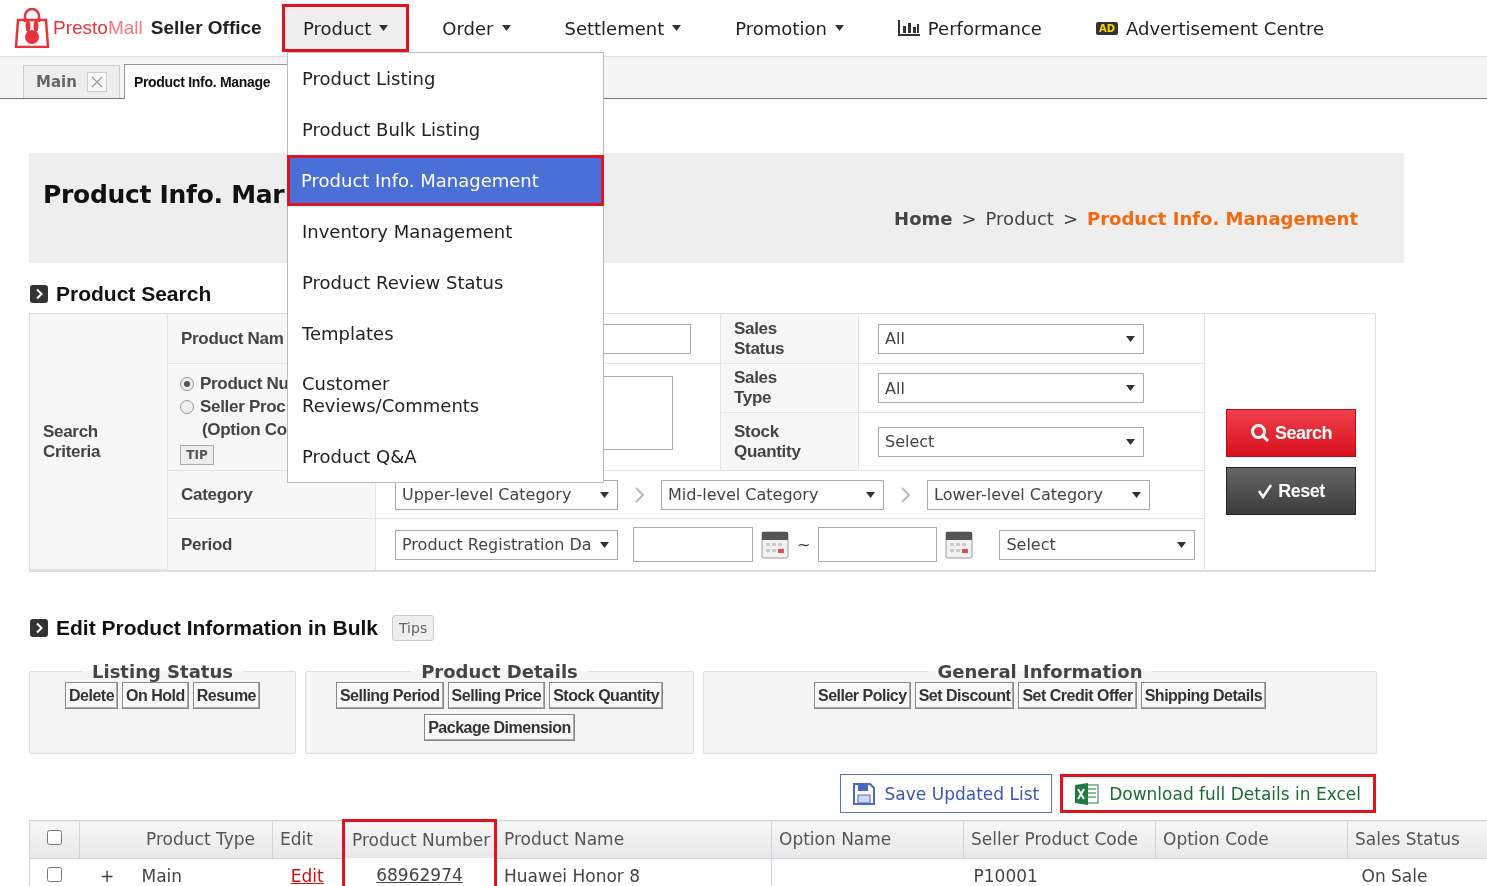 The width and height of the screenshot is (1487, 886). Describe the element at coordinates (32, 28) in the screenshot. I see `shopping-bag-icon` at that location.